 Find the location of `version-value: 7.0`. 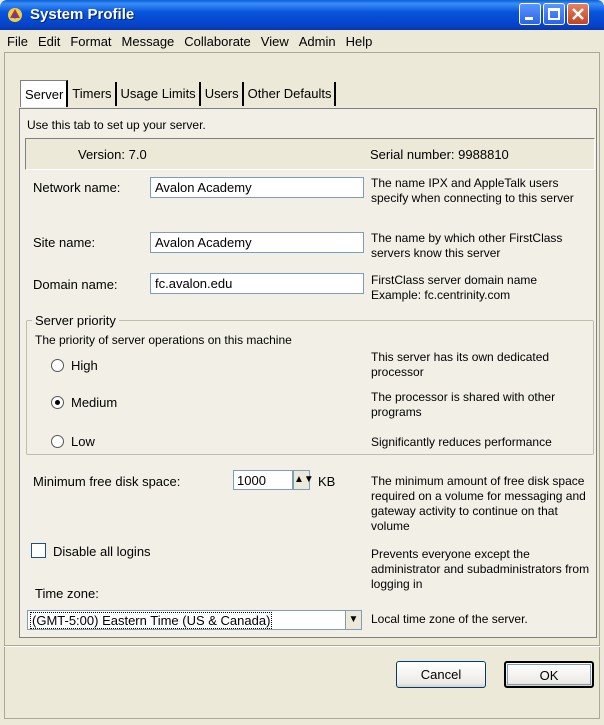

version-value: 7.0 is located at coordinates (137, 154).